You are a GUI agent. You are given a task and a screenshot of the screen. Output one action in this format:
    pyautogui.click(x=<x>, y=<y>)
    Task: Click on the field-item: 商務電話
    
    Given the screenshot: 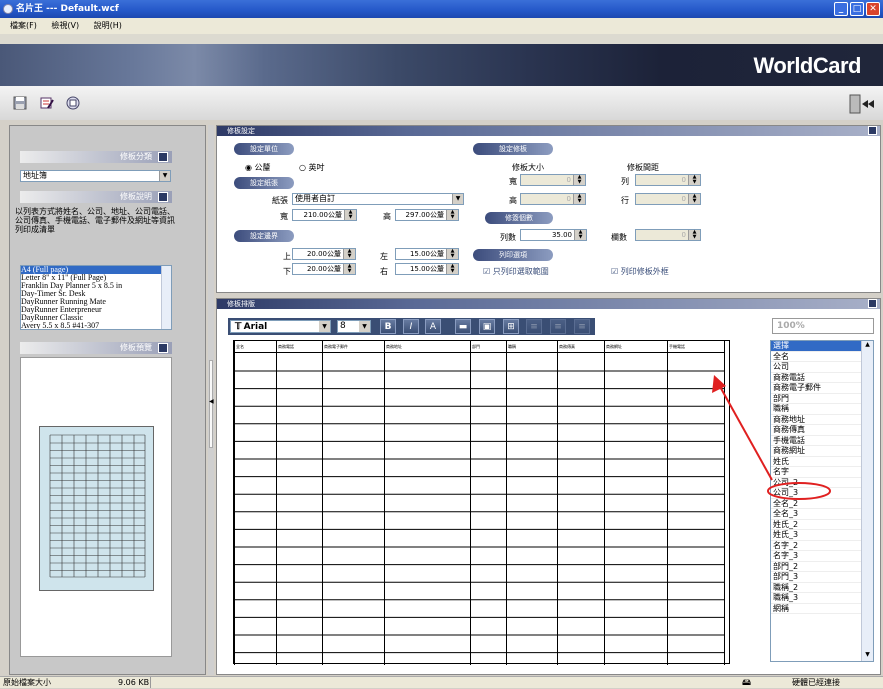 What is the action you would take?
    pyautogui.click(x=816, y=378)
    